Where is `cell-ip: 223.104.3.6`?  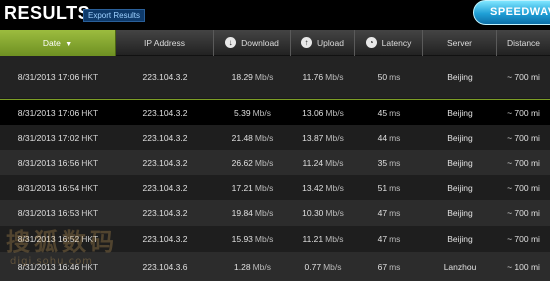 cell-ip: 223.104.3.6 is located at coordinates (165, 266).